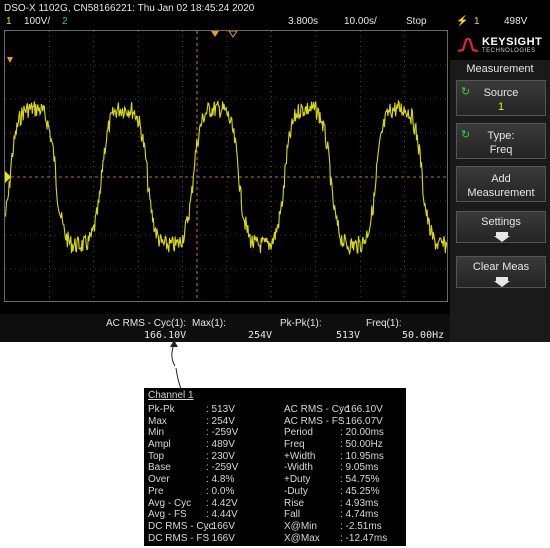  I want to click on table-row: Period : 20.00ms, so click(344, 433).